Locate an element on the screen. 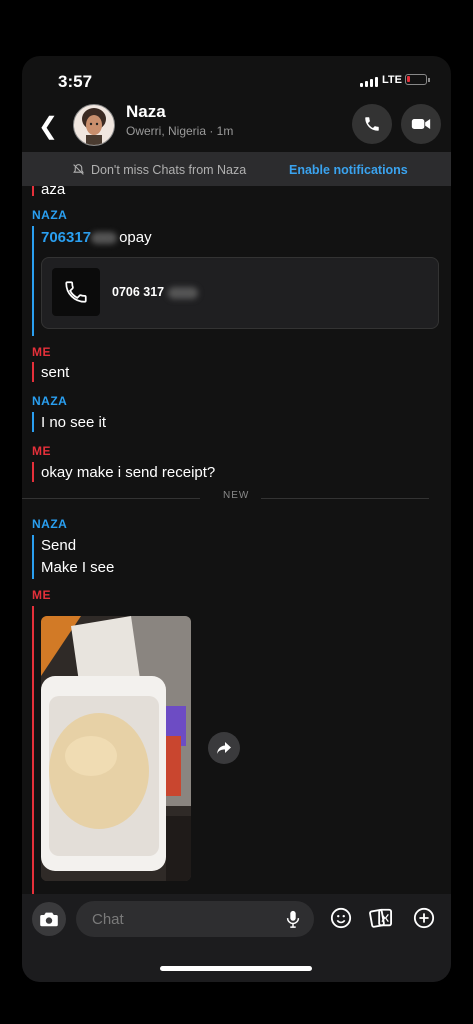  chat-input-placeholder: Chat is located at coordinates (108, 919).